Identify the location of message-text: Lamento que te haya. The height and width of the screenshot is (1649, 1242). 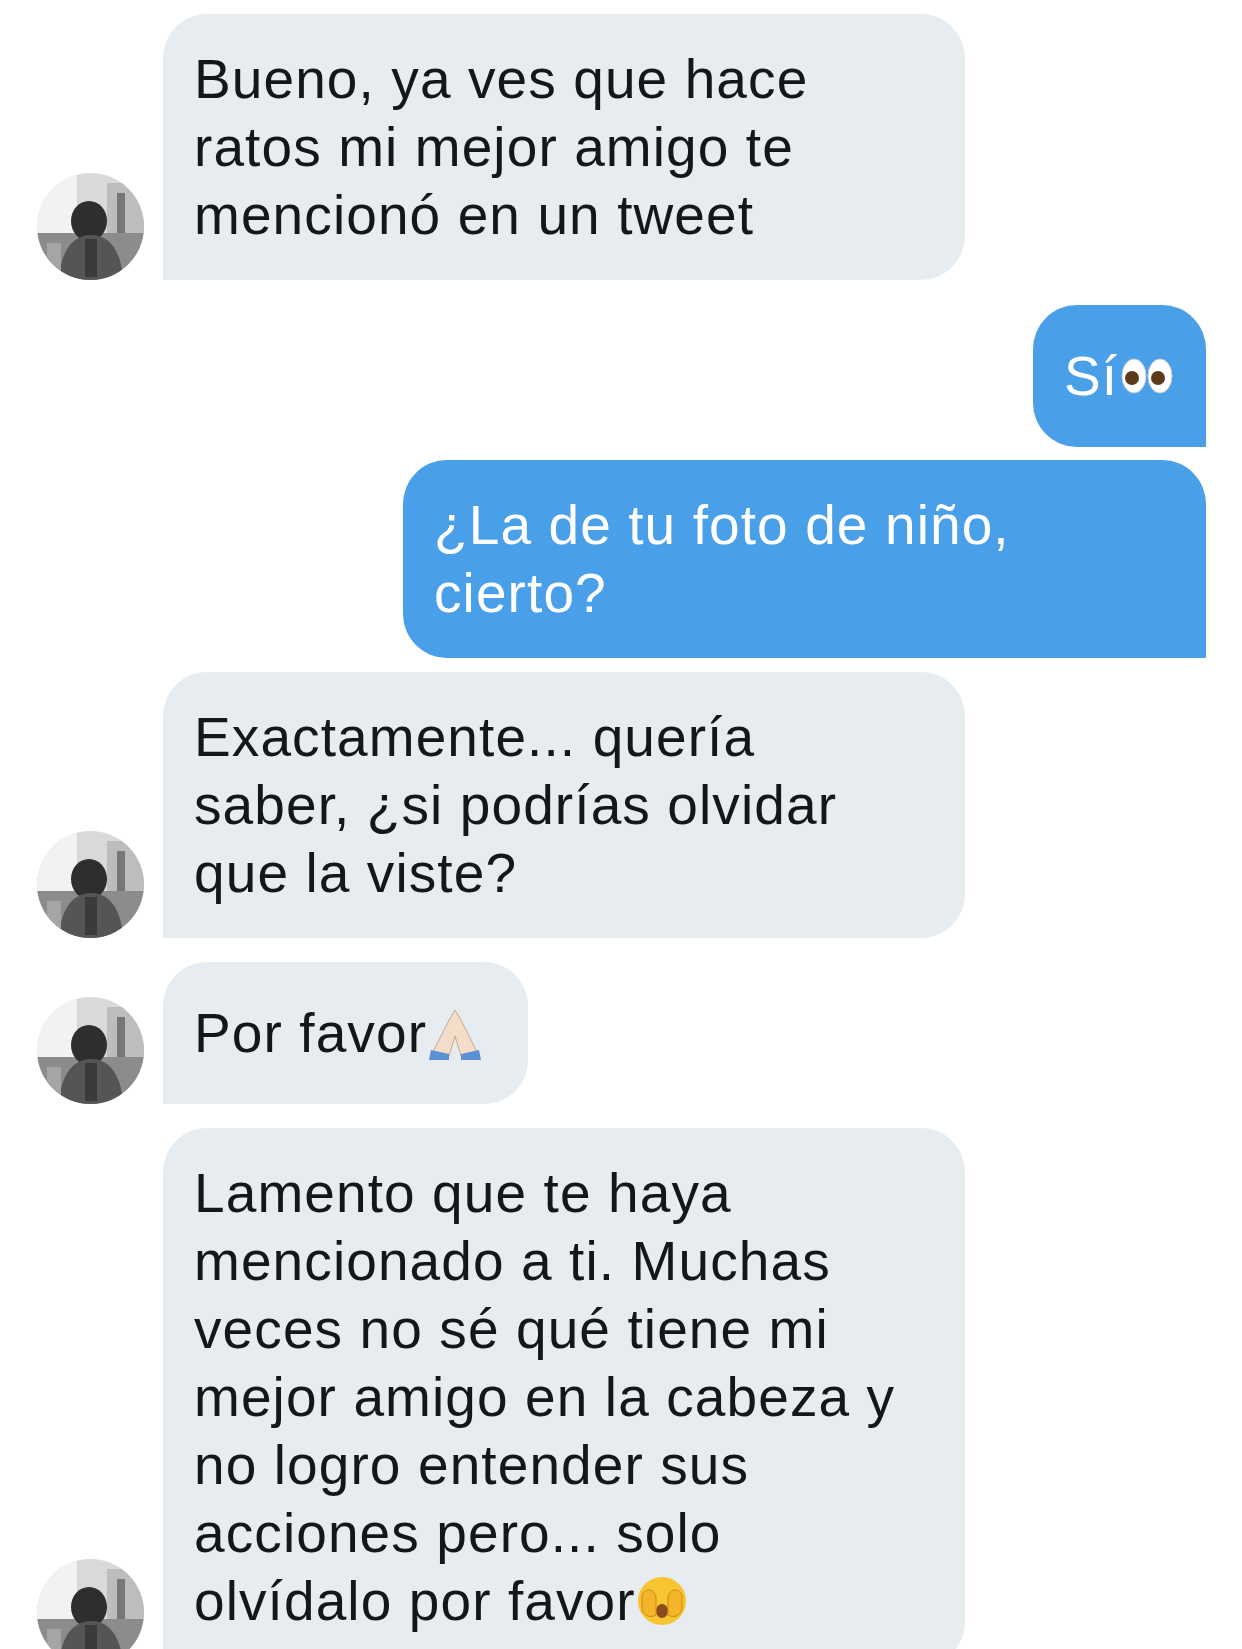
(463, 1193).